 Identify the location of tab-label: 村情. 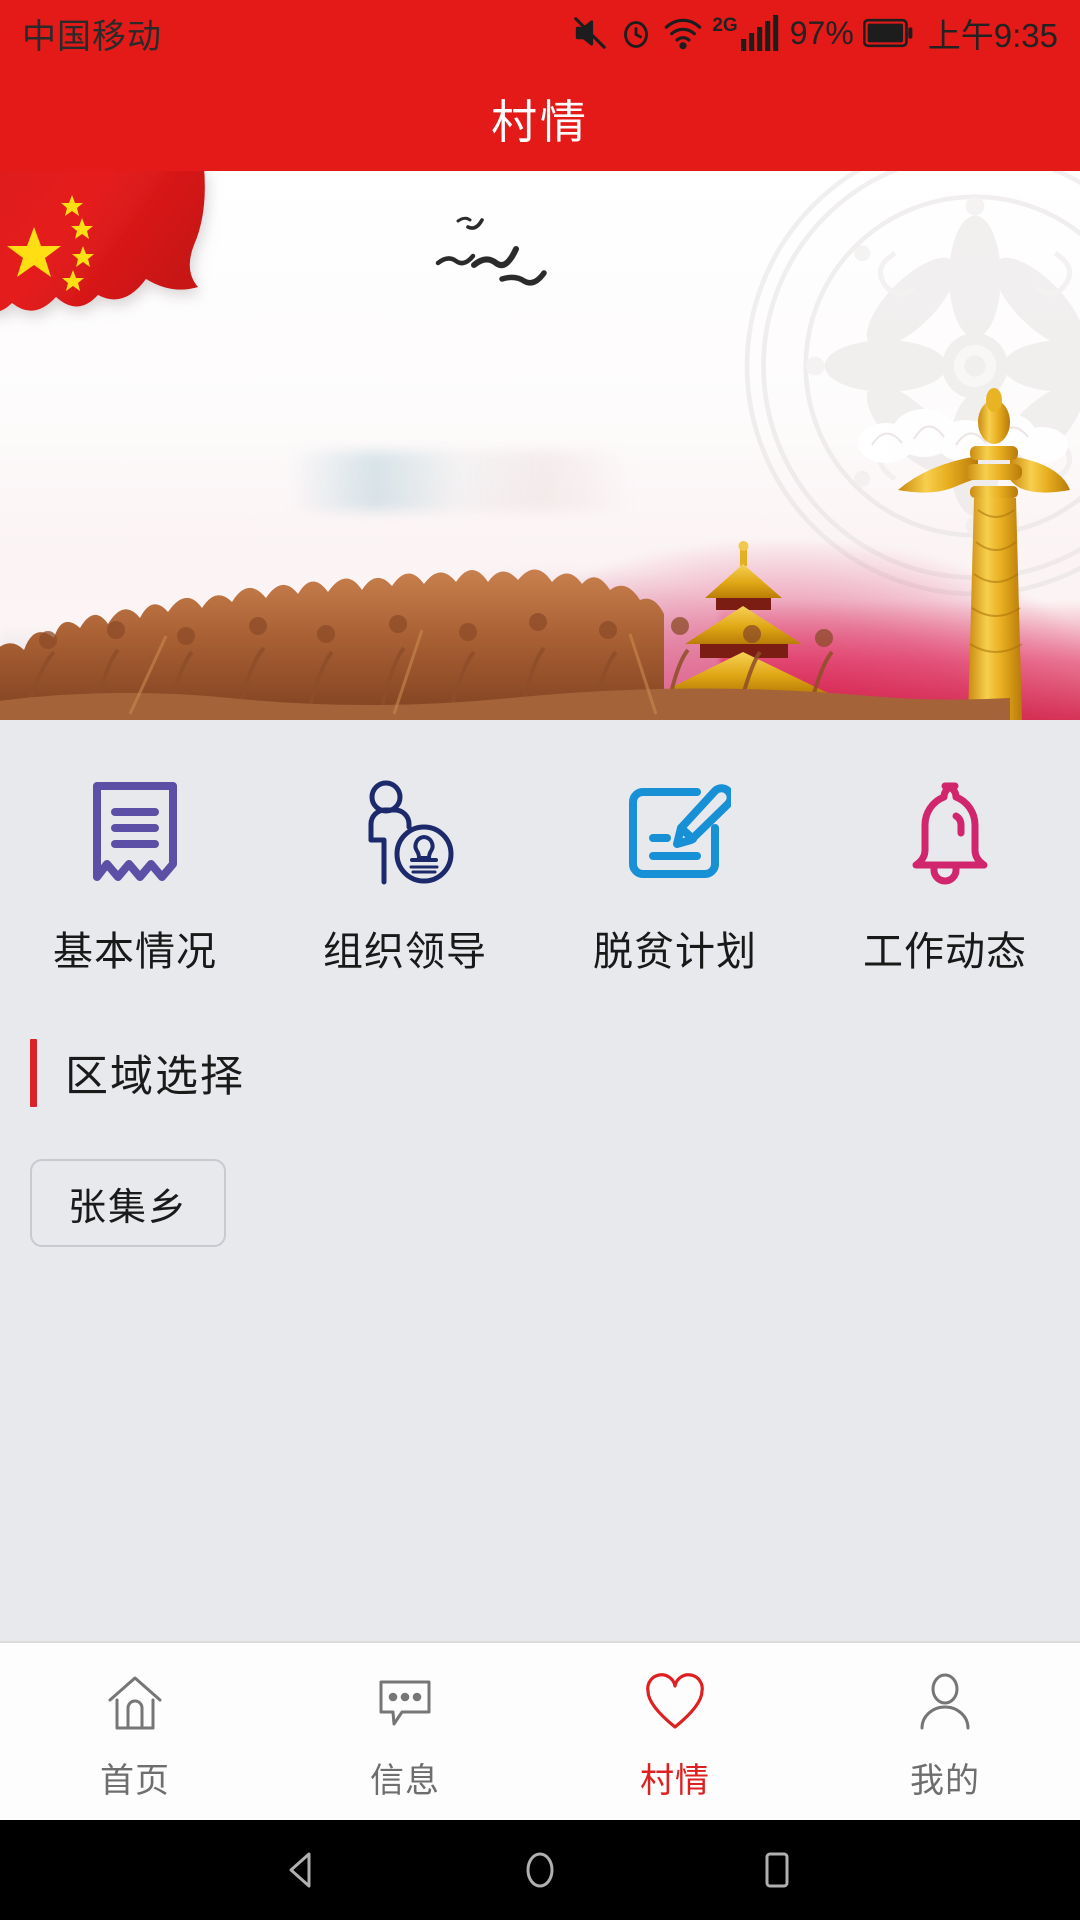
(675, 1781).